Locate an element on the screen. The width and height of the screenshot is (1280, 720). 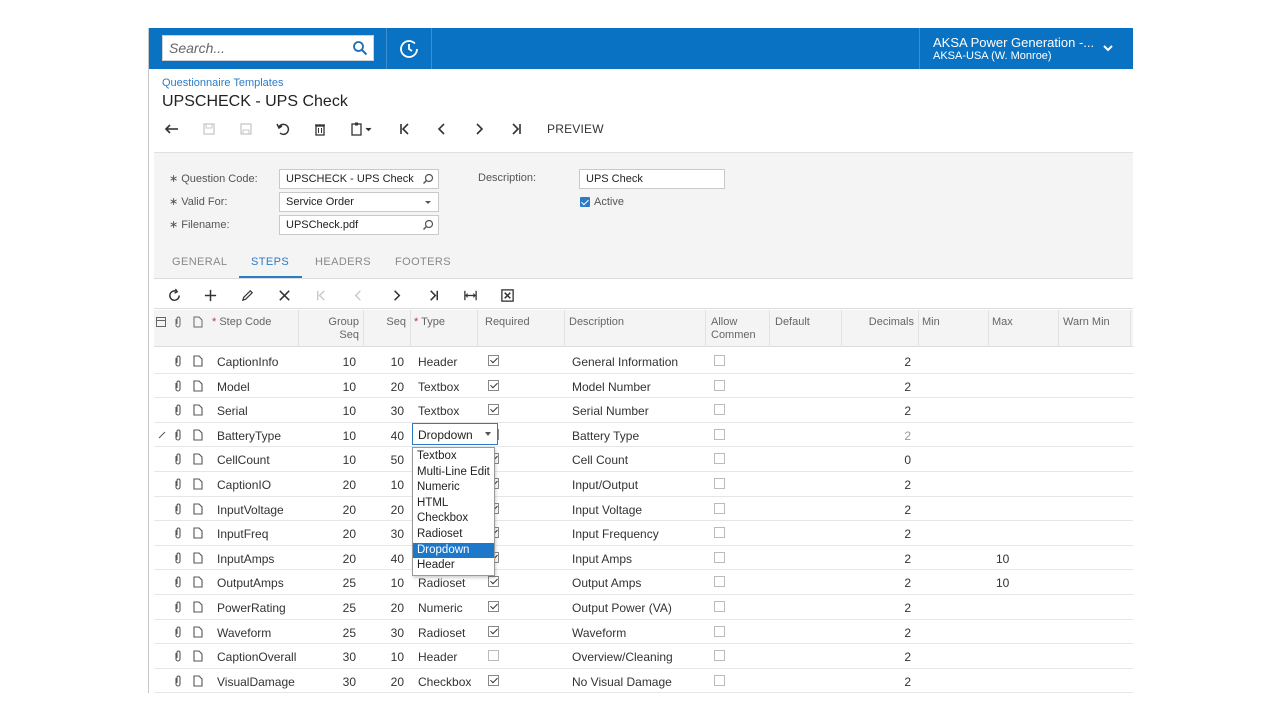
cell-description: Waveform is located at coordinates (599, 633).